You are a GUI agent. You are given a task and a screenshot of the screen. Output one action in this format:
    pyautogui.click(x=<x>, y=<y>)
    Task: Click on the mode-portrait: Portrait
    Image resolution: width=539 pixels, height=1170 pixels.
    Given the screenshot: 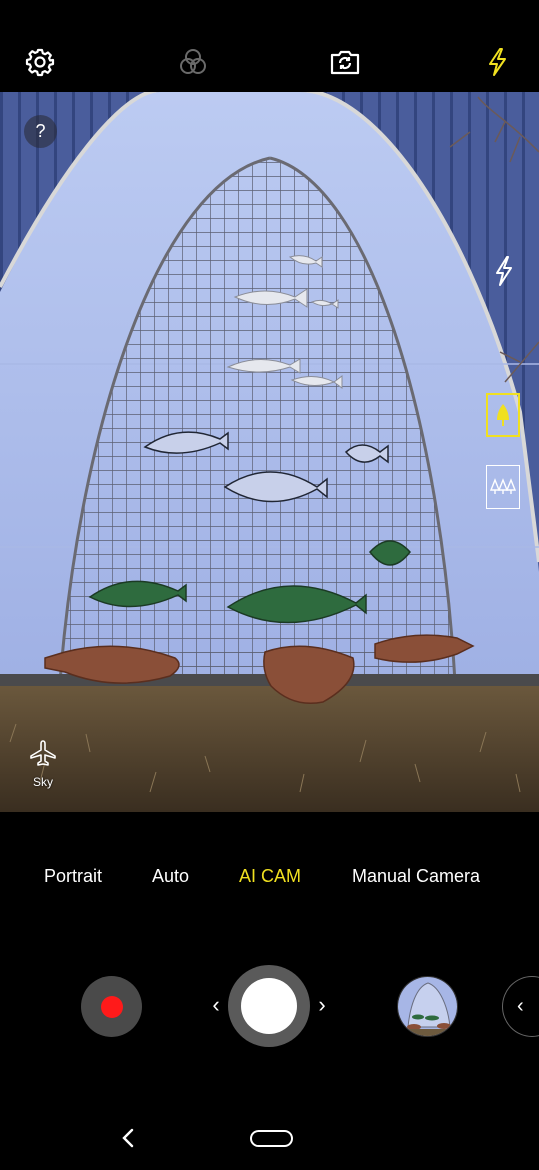 What is the action you would take?
    pyautogui.click(x=73, y=876)
    